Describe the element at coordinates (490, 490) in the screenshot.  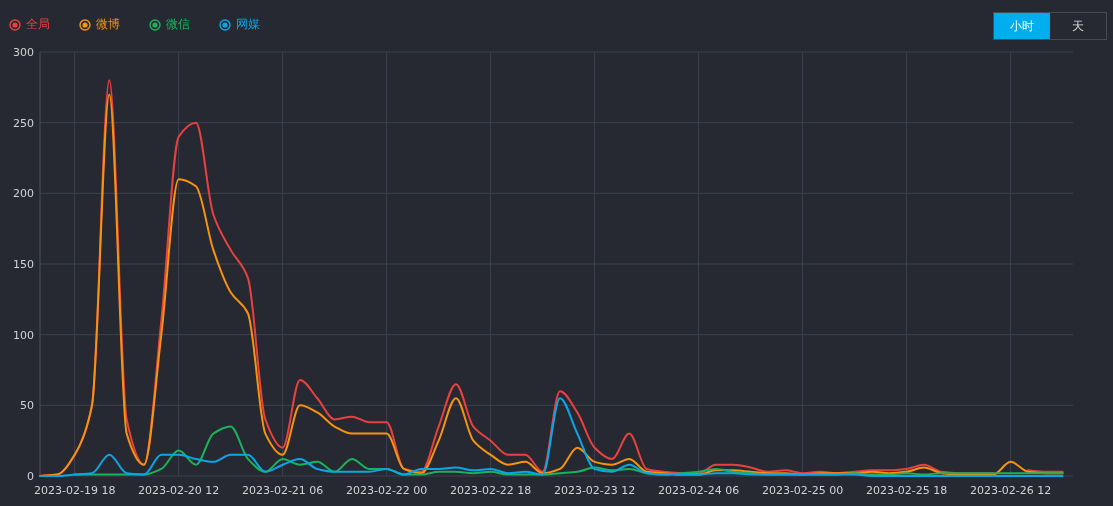
I see `x-axis-label: 2023-02-22 18` at that location.